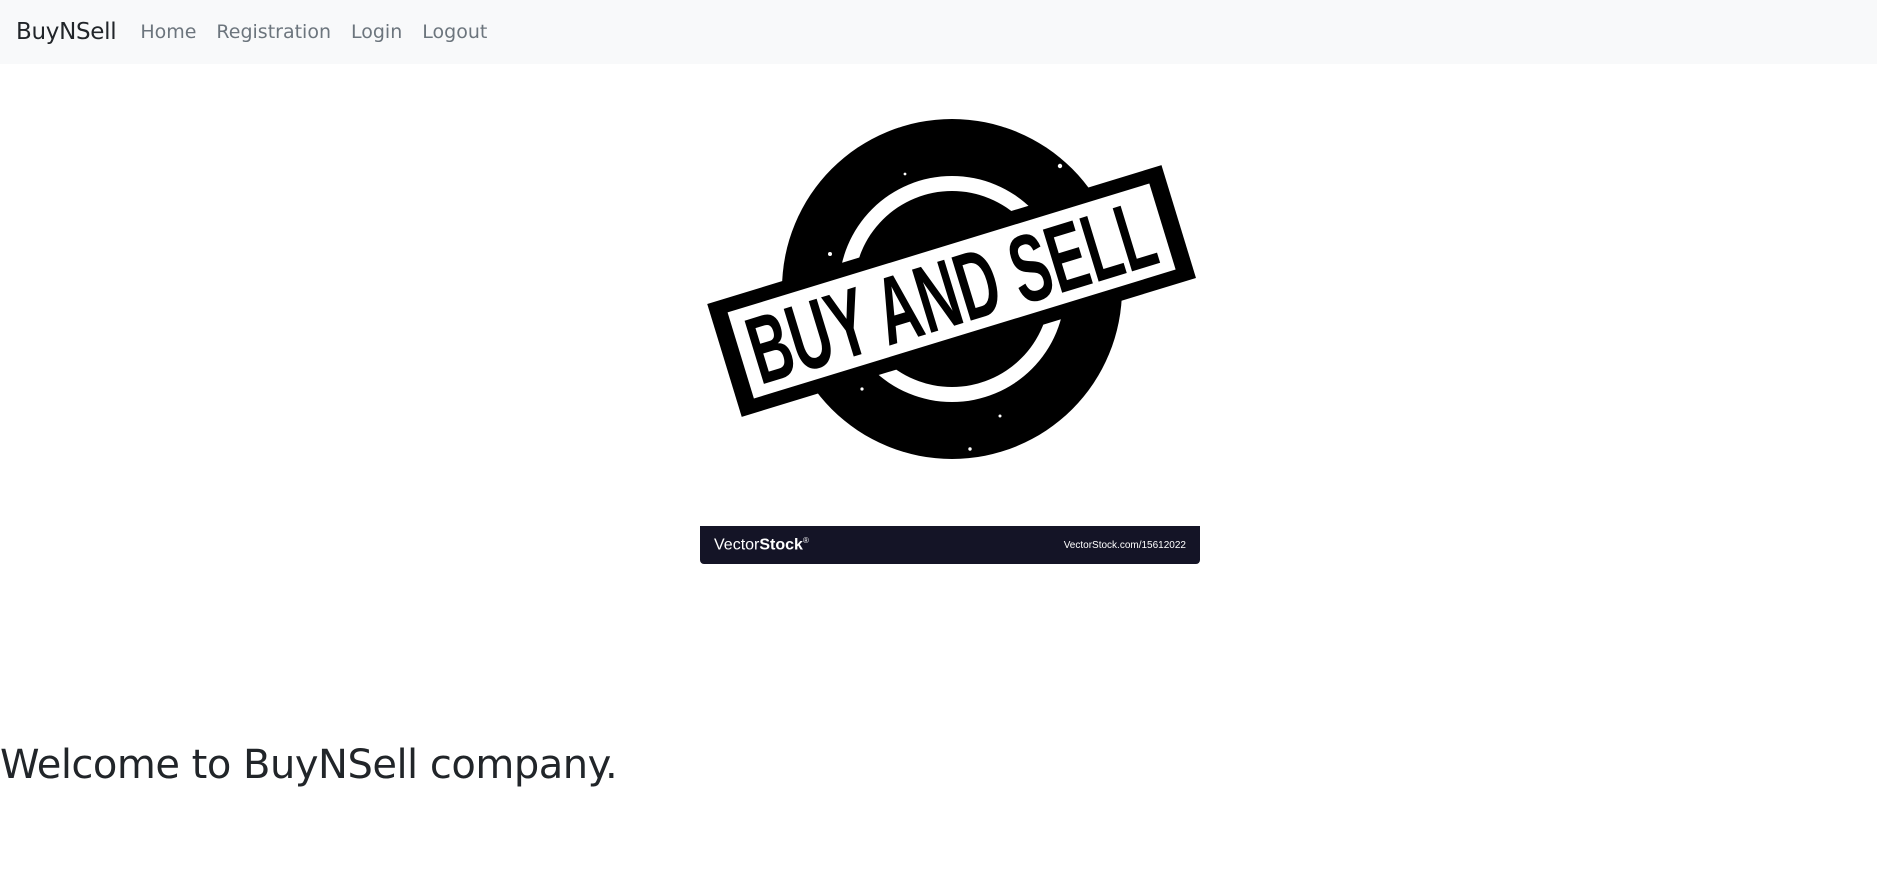  What do you see at coordinates (950, 545) in the screenshot?
I see `vectorstock-watermark-bar: VectorStock® VectorStock.com/15612022` at bounding box center [950, 545].